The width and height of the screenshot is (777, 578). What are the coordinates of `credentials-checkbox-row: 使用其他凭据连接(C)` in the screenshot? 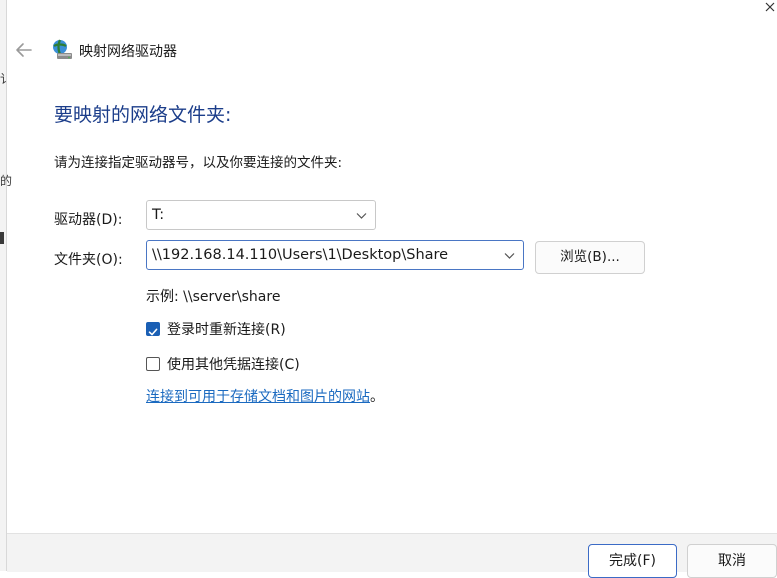 It's located at (223, 364).